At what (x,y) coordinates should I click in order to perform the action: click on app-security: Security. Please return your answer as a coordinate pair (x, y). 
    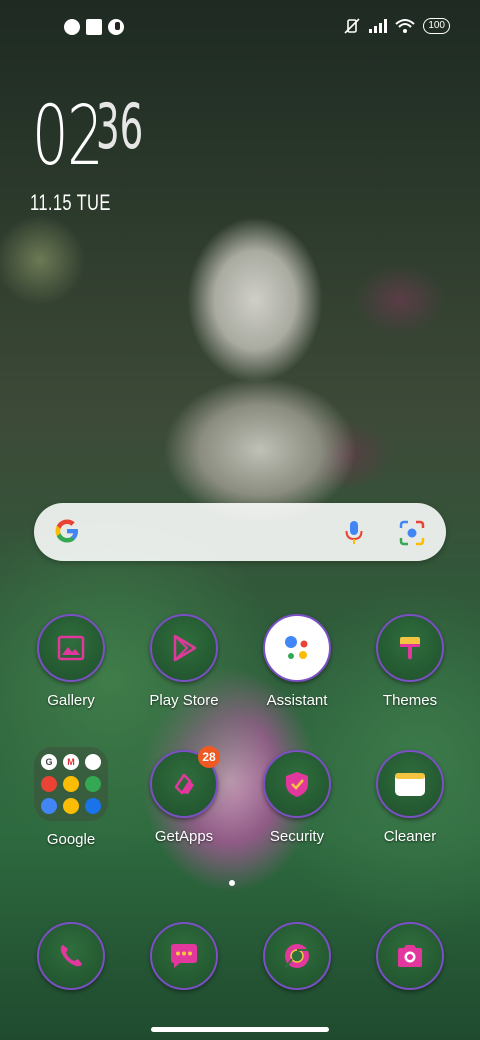
    Looking at the image, I should click on (297, 797).